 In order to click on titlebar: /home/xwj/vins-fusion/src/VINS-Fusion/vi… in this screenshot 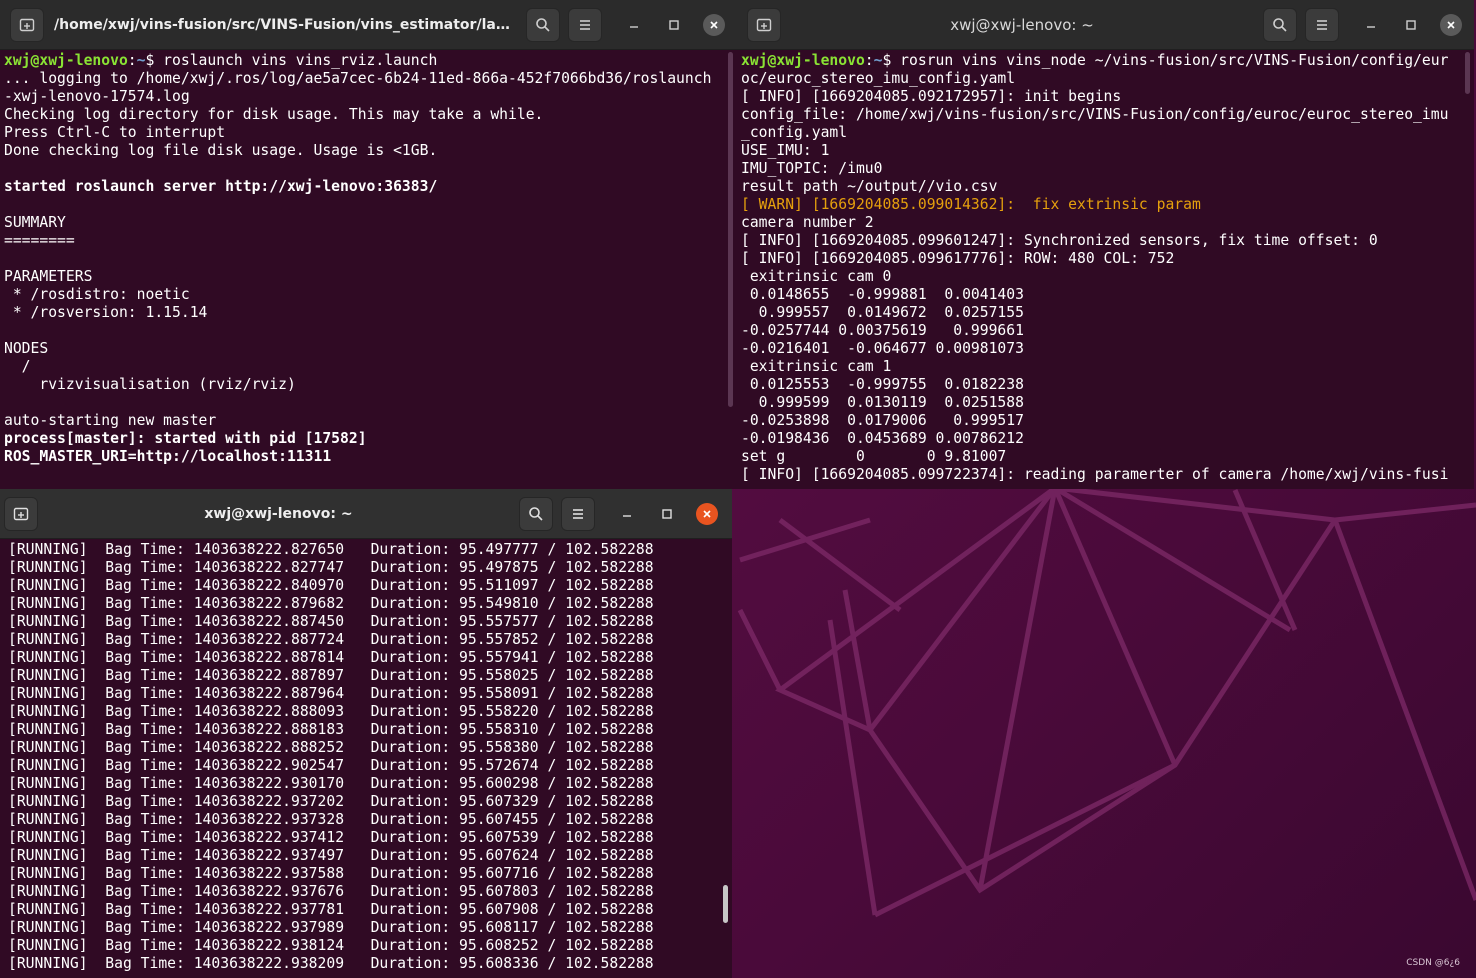, I will do `click(368, 25)`.